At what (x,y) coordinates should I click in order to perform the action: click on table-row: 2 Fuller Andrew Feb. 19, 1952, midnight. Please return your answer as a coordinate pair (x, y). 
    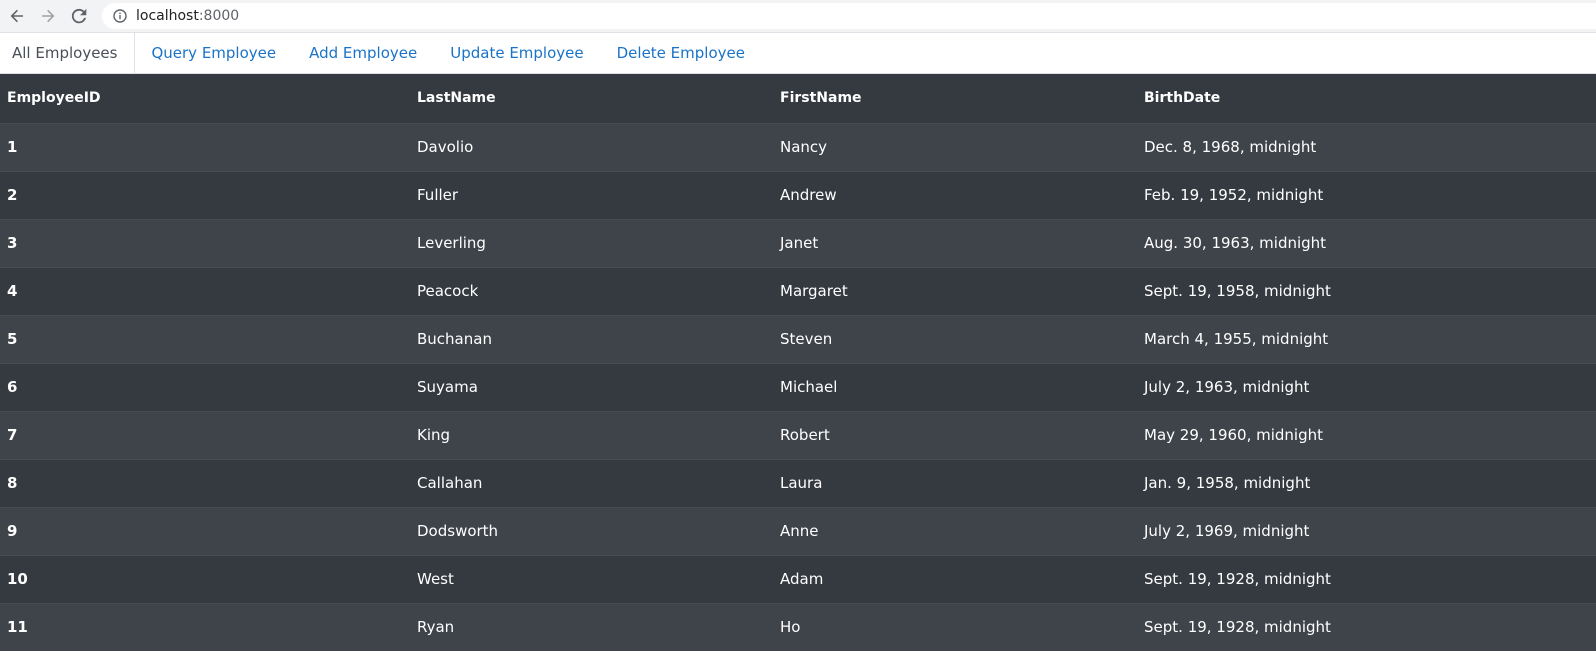
    Looking at the image, I should click on (798, 194).